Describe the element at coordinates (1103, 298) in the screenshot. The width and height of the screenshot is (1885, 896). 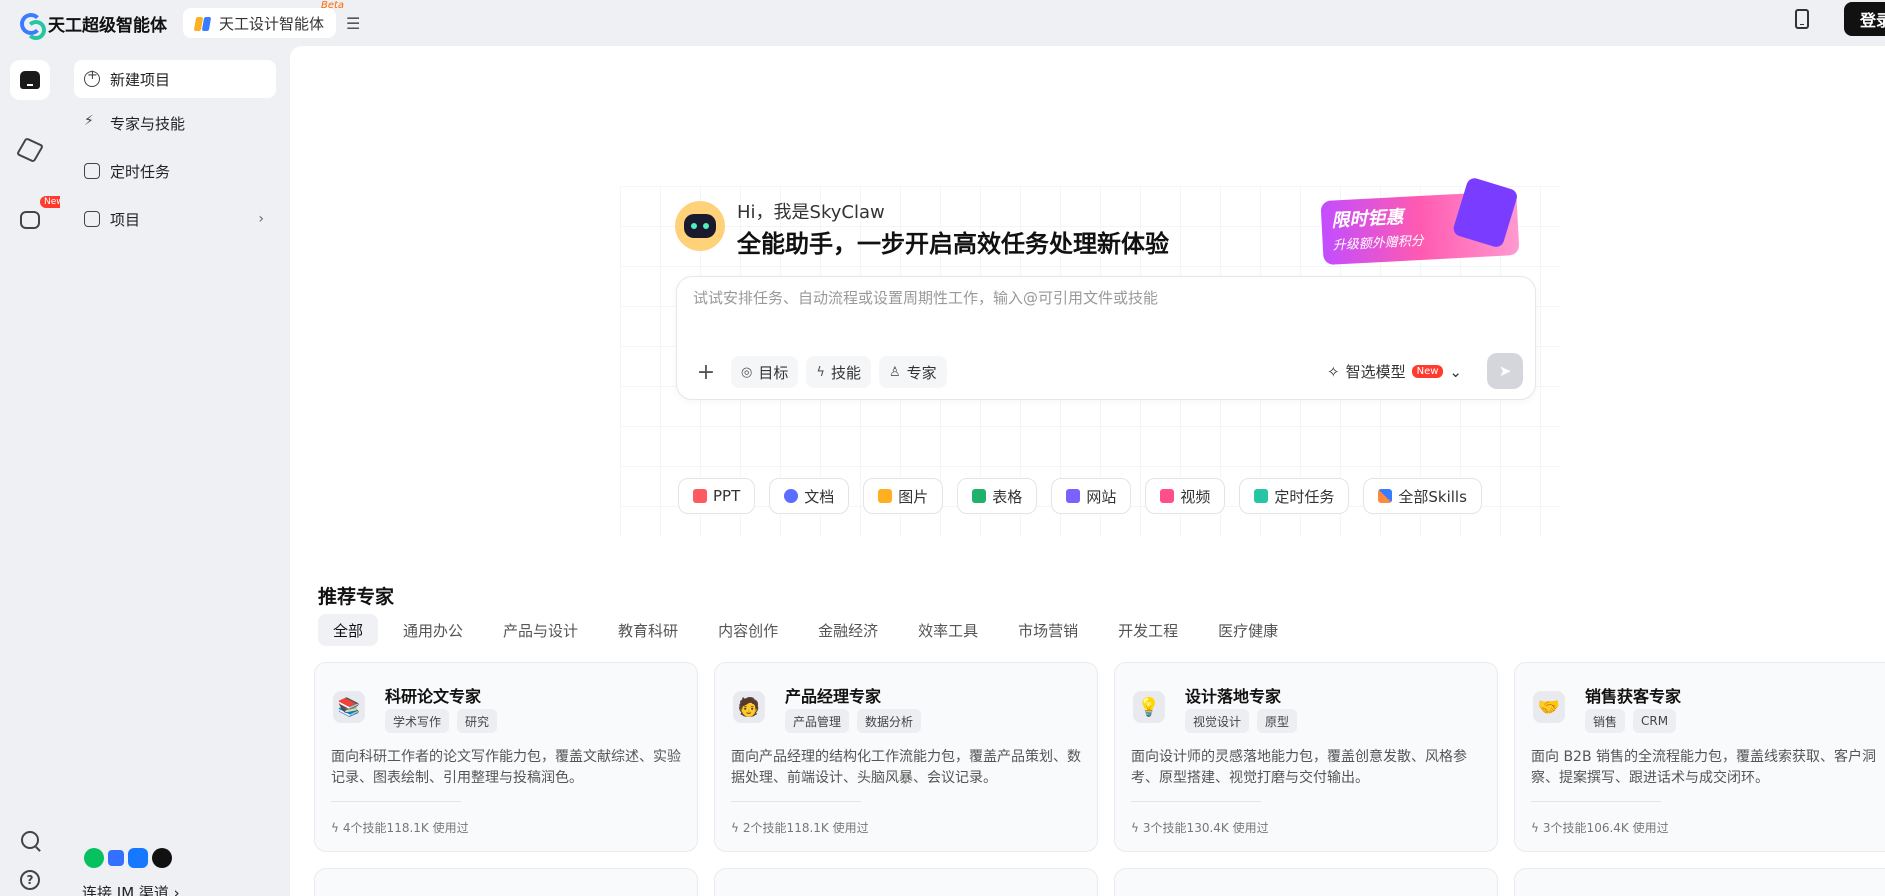
I see `task-input` at that location.